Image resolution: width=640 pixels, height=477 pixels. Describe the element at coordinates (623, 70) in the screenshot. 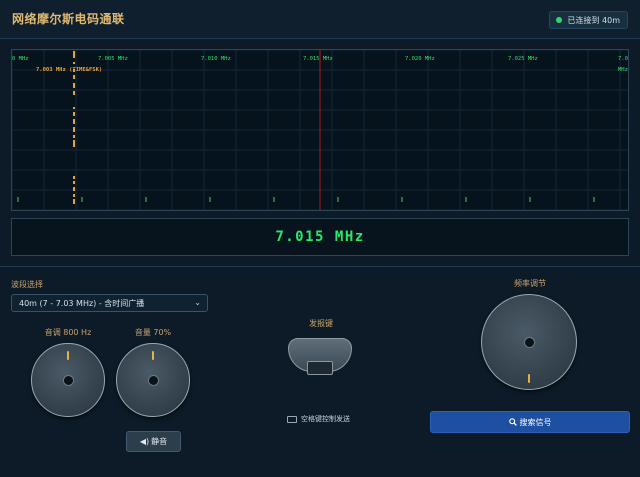

I see `freq-label-right-fragment: MHz` at that location.